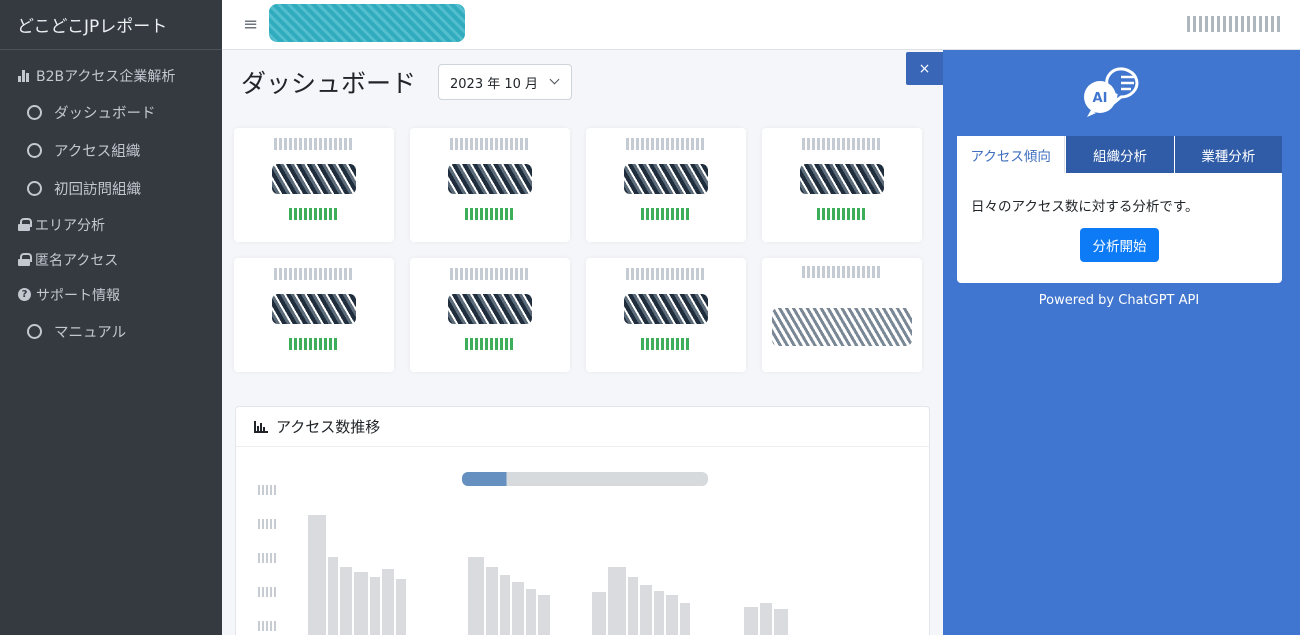  I want to click on top-navbar: ≡, so click(761, 25).